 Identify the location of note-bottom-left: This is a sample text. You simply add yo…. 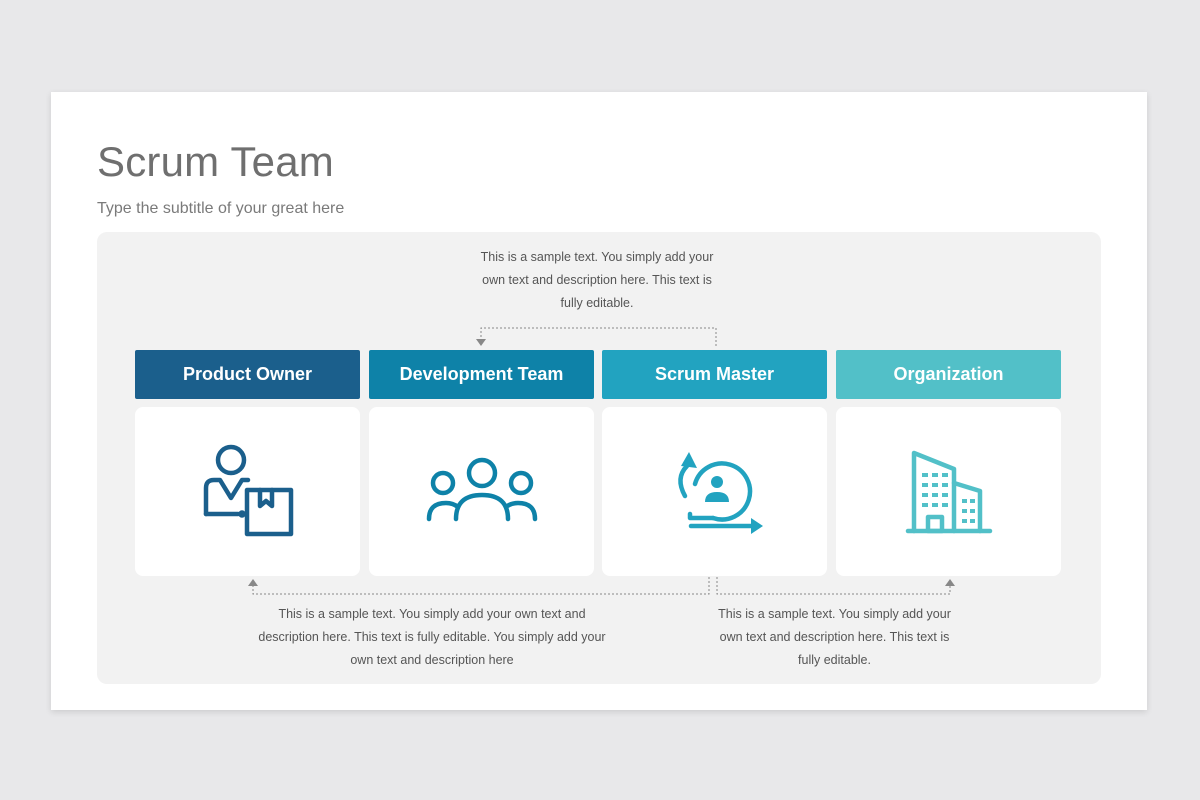
(432, 637).